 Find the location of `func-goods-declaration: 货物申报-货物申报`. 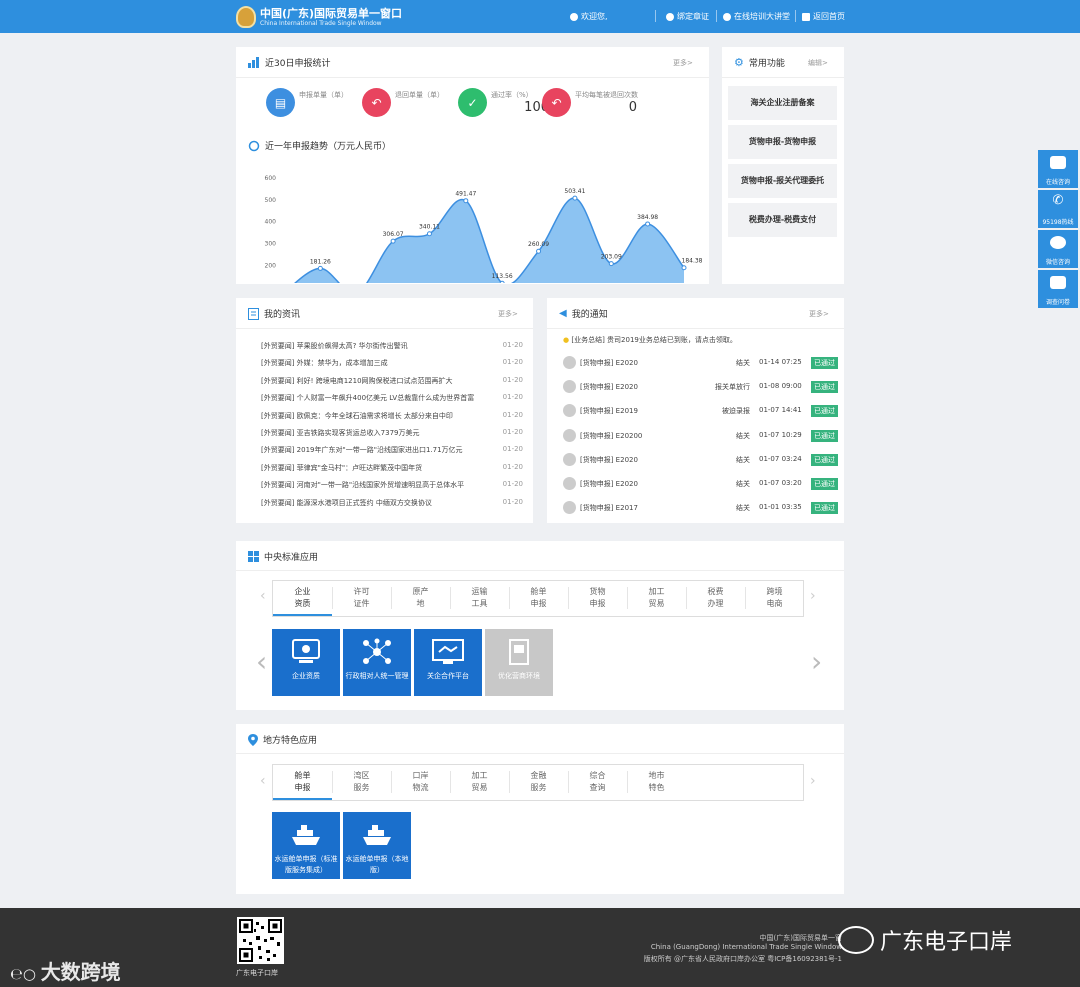

func-goods-declaration: 货物申报-货物申报 is located at coordinates (782, 142).